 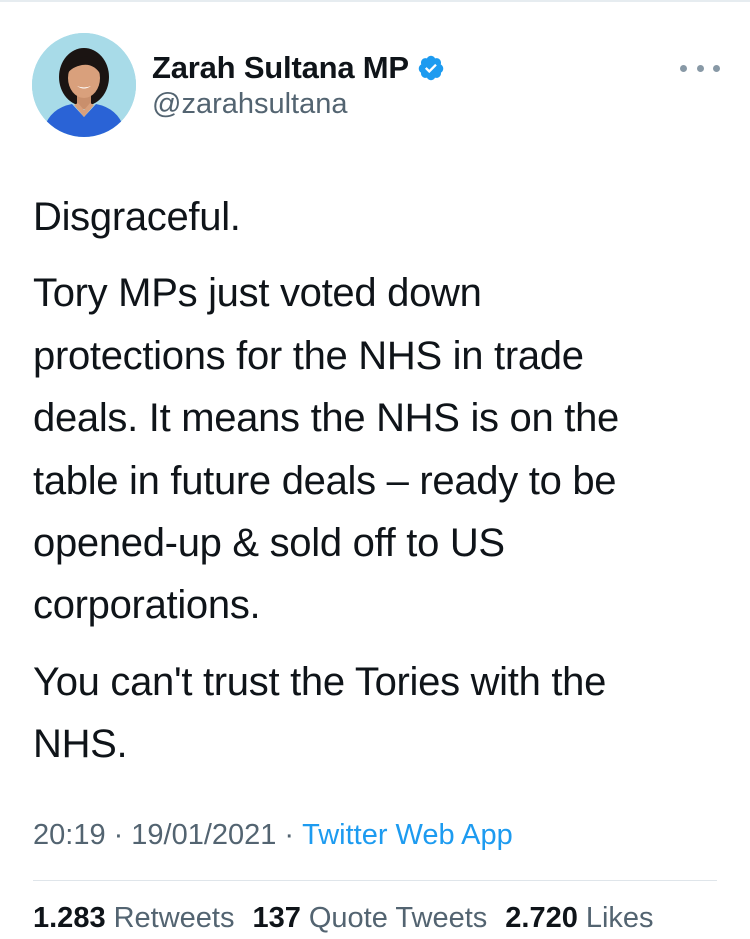 What do you see at coordinates (326, 418) in the screenshot?
I see `tweet-line: deals. It means the NHS is on the` at bounding box center [326, 418].